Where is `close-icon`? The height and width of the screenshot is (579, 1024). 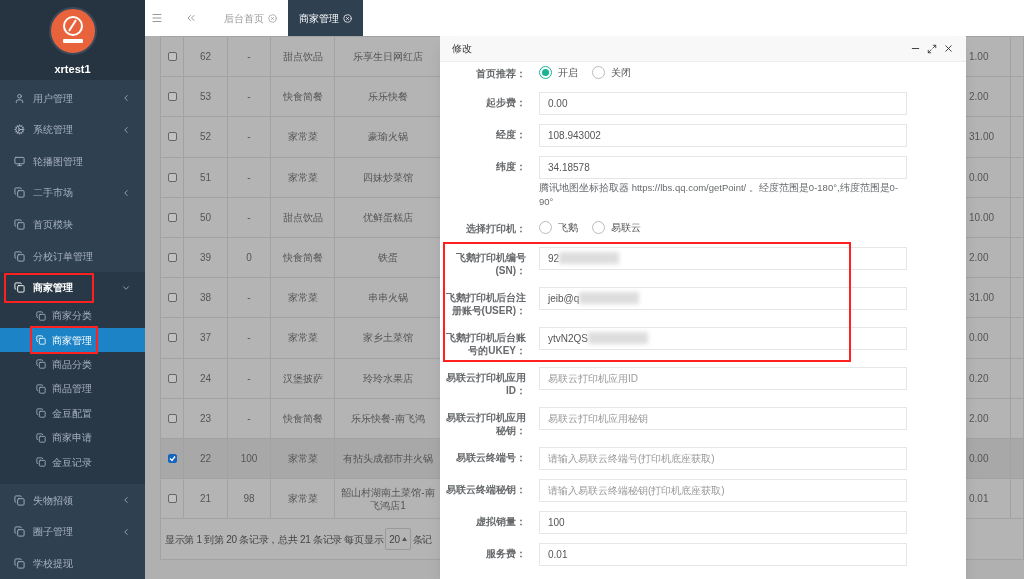
close-icon is located at coordinates (948, 48).